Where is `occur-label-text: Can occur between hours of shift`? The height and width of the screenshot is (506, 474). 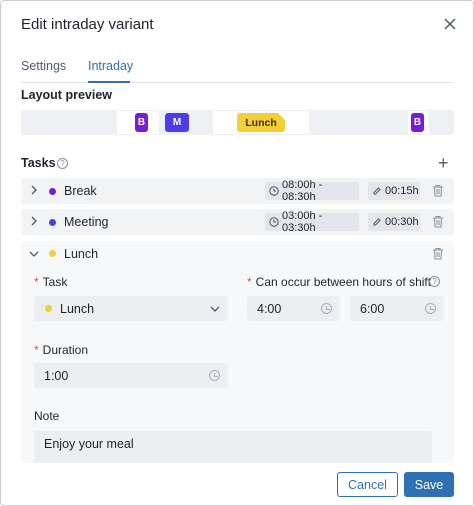 occur-label-text: Can occur between hours of shift is located at coordinates (343, 282).